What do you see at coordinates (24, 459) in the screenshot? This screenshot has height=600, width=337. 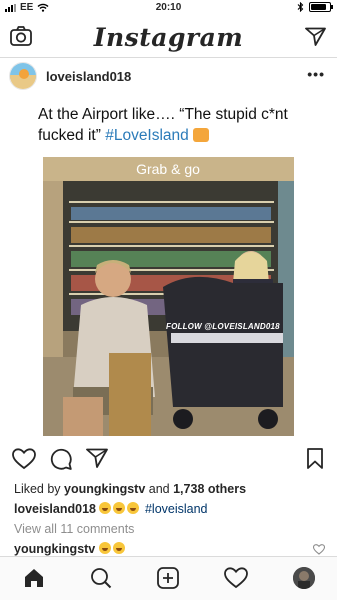 I see `heart-icon` at bounding box center [24, 459].